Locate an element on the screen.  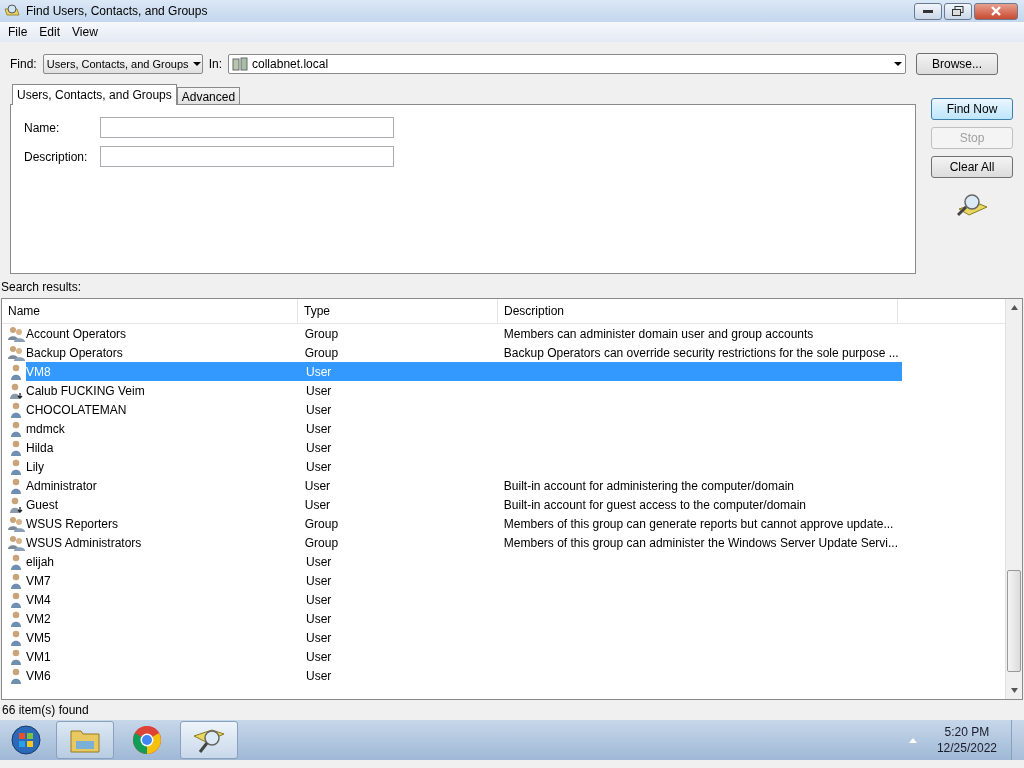
result-row: mdmck User is located at coordinates (464, 428).